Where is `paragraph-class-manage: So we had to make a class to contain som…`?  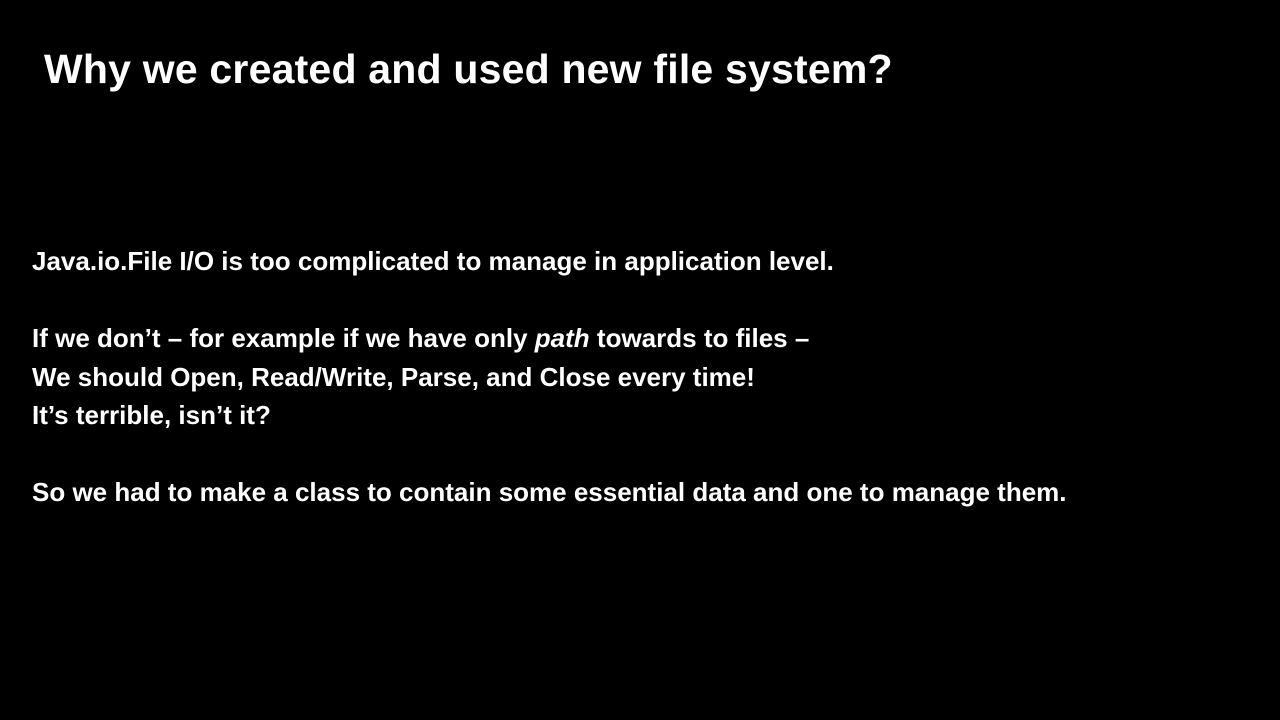
paragraph-class-manage: So we had to make a class to contain som… is located at coordinates (549, 492).